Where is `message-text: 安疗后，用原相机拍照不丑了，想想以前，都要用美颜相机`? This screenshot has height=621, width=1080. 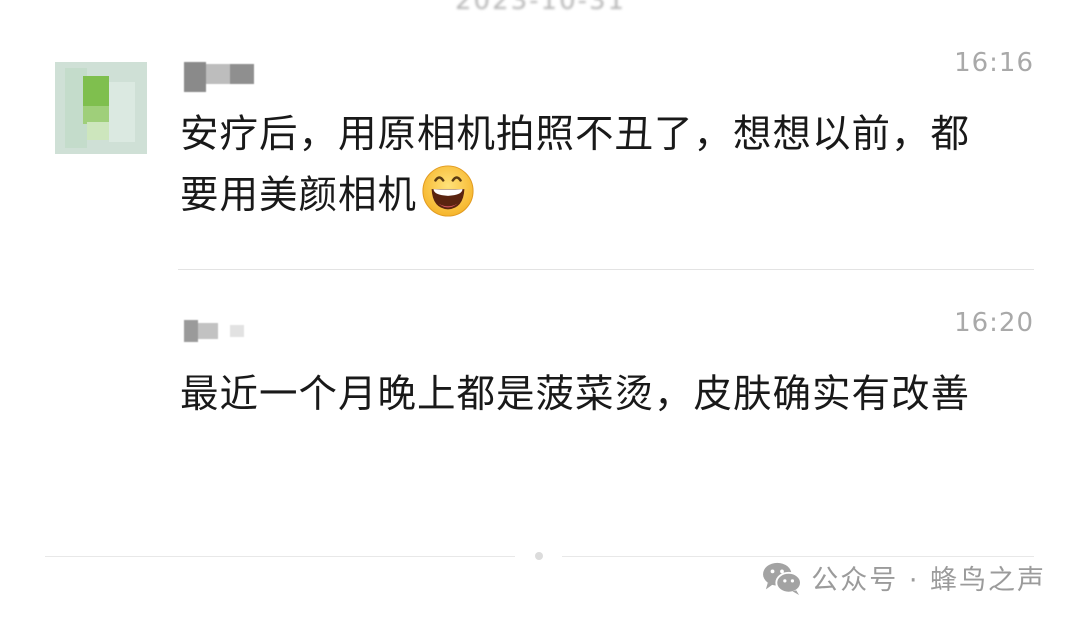
message-text: 安疗后，用原相机拍照不丑了，想想以前，都要用美颜相机 is located at coordinates (590, 165).